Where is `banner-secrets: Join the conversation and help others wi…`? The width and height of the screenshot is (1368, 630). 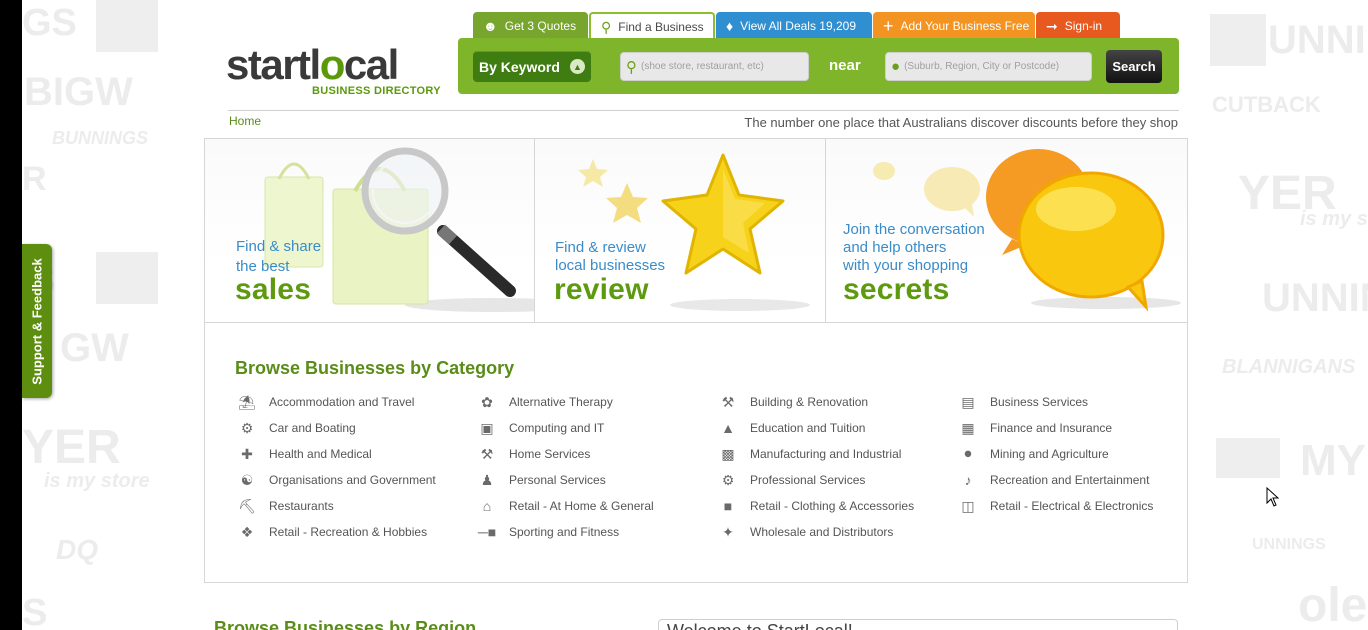 banner-secrets: Join the conversation and help others wi… is located at coordinates (1006, 230).